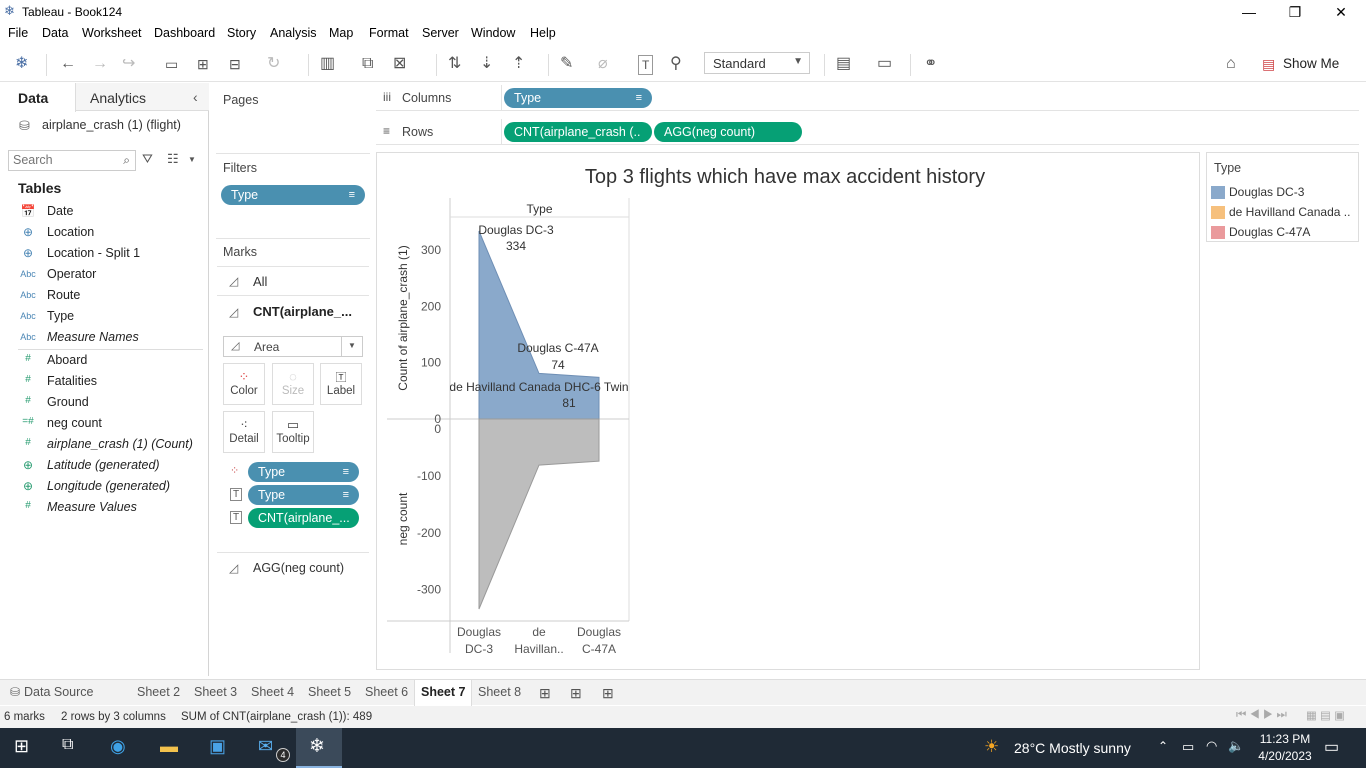  What do you see at coordinates (728, 132) in the screenshot?
I see `rows-pill-agg: AGG(neg count)` at bounding box center [728, 132].